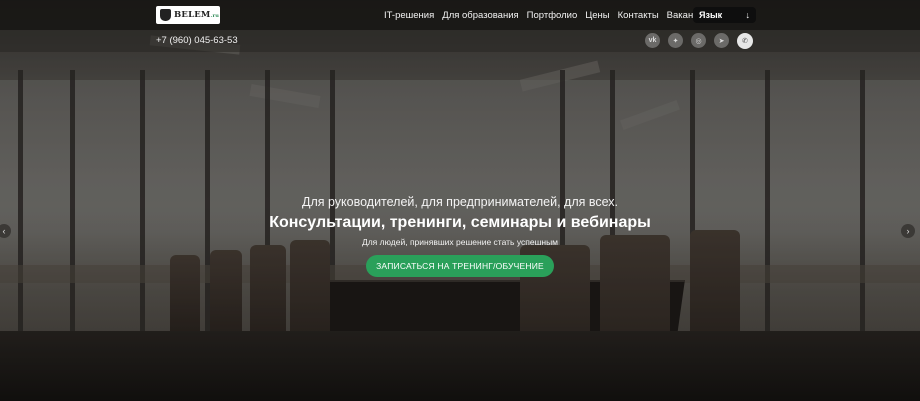  I want to click on shield-icon, so click(165, 15).